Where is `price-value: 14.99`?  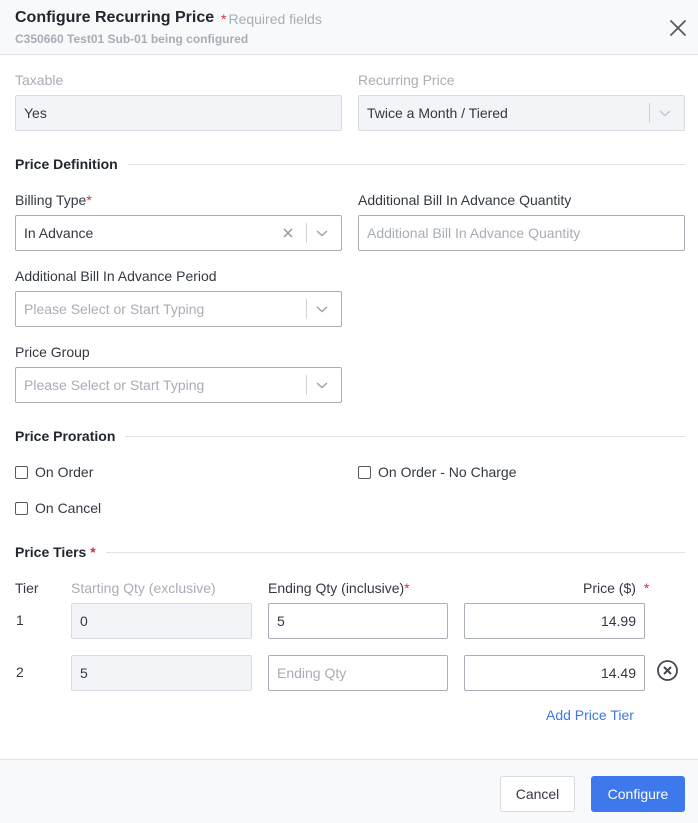
price-value: 14.99 is located at coordinates (618, 621).